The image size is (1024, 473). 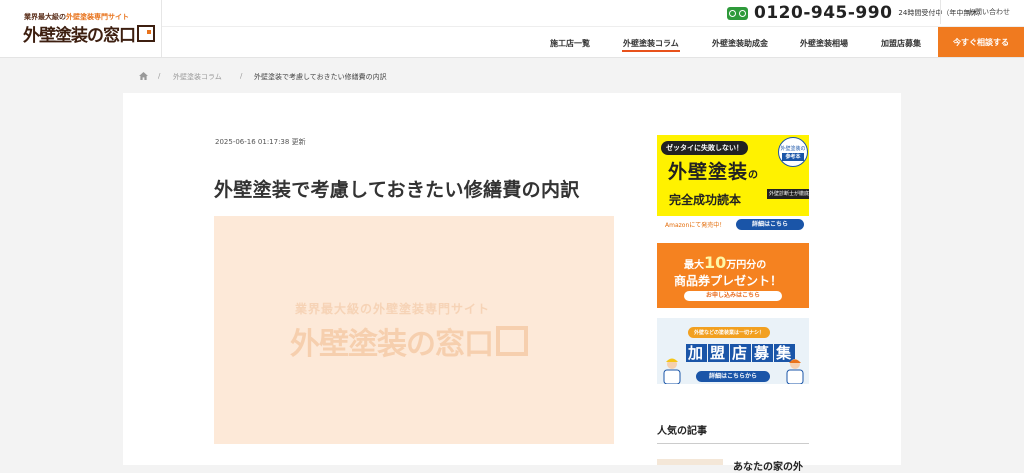 What do you see at coordinates (409, 341) in the screenshot?
I see `hero-logo: 外壁塗装の窓口` at bounding box center [409, 341].